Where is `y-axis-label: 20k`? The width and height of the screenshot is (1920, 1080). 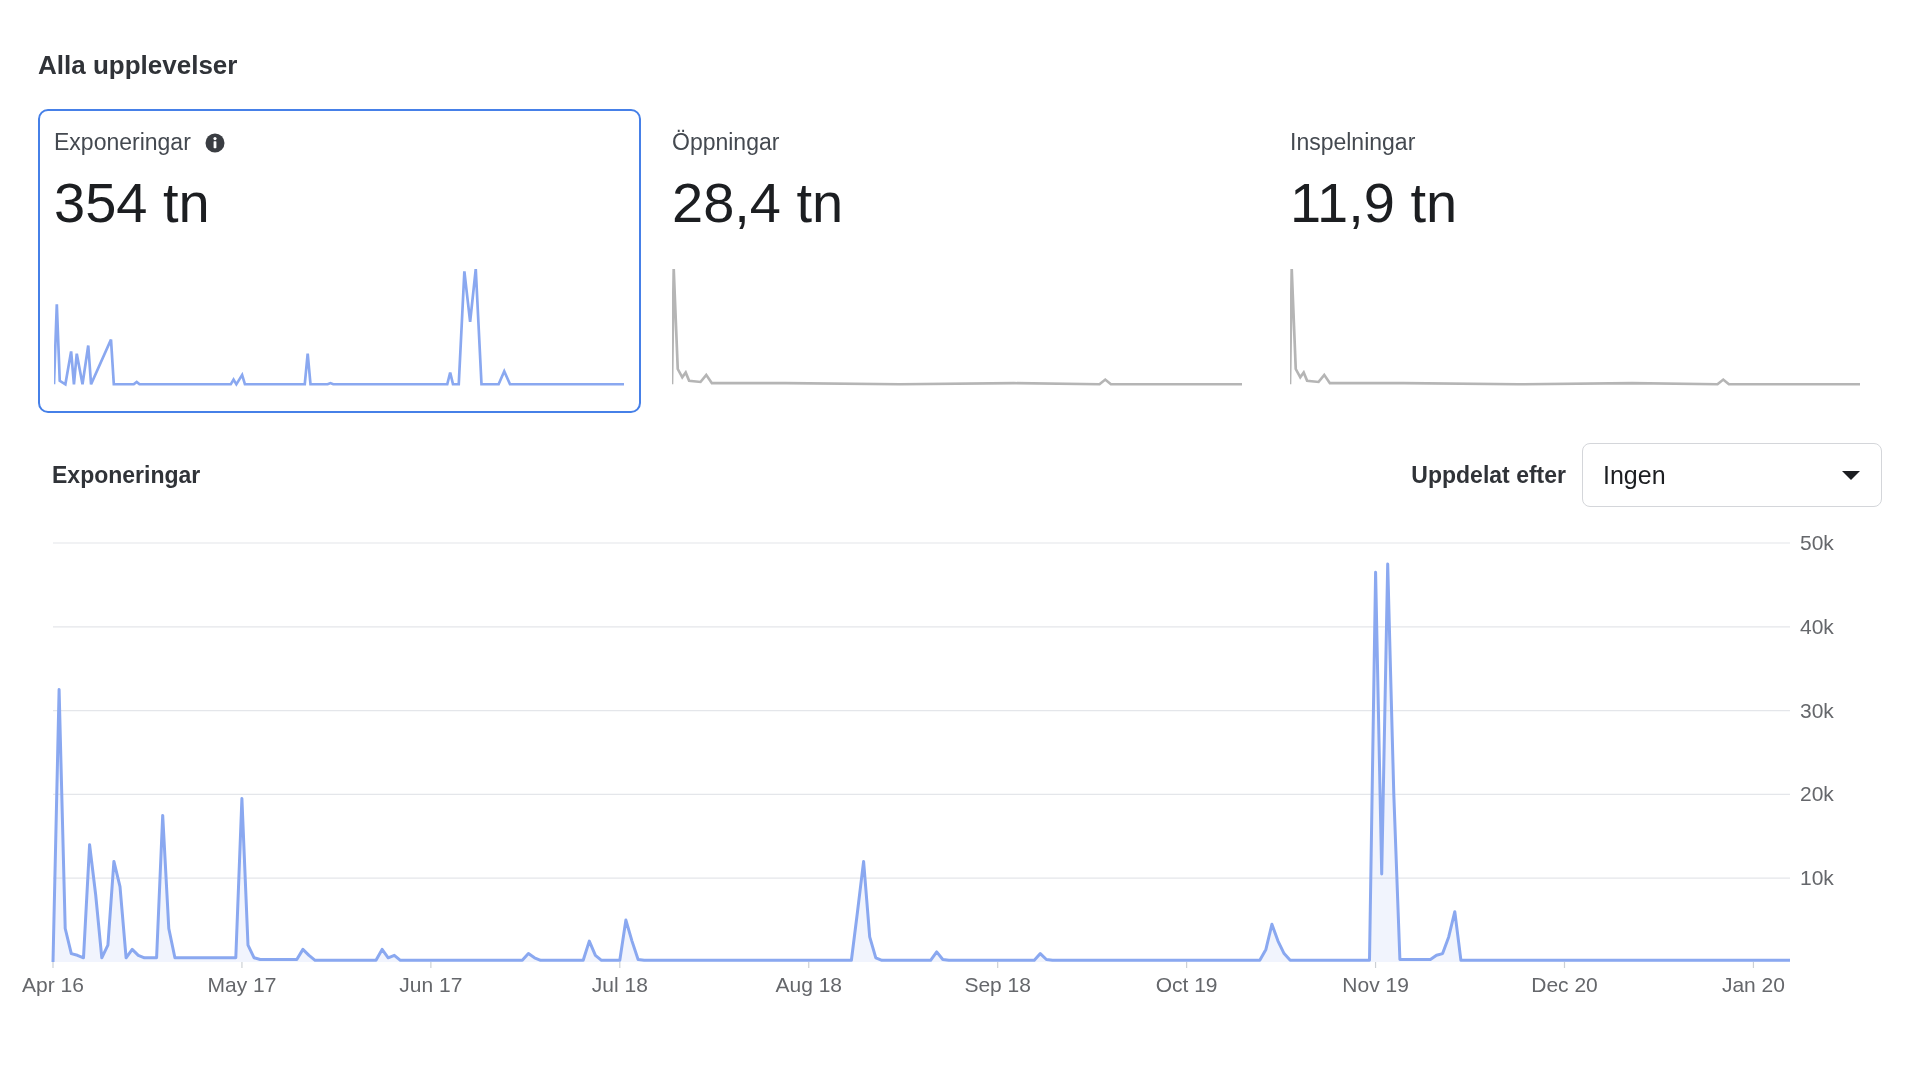 y-axis-label: 20k is located at coordinates (1817, 794).